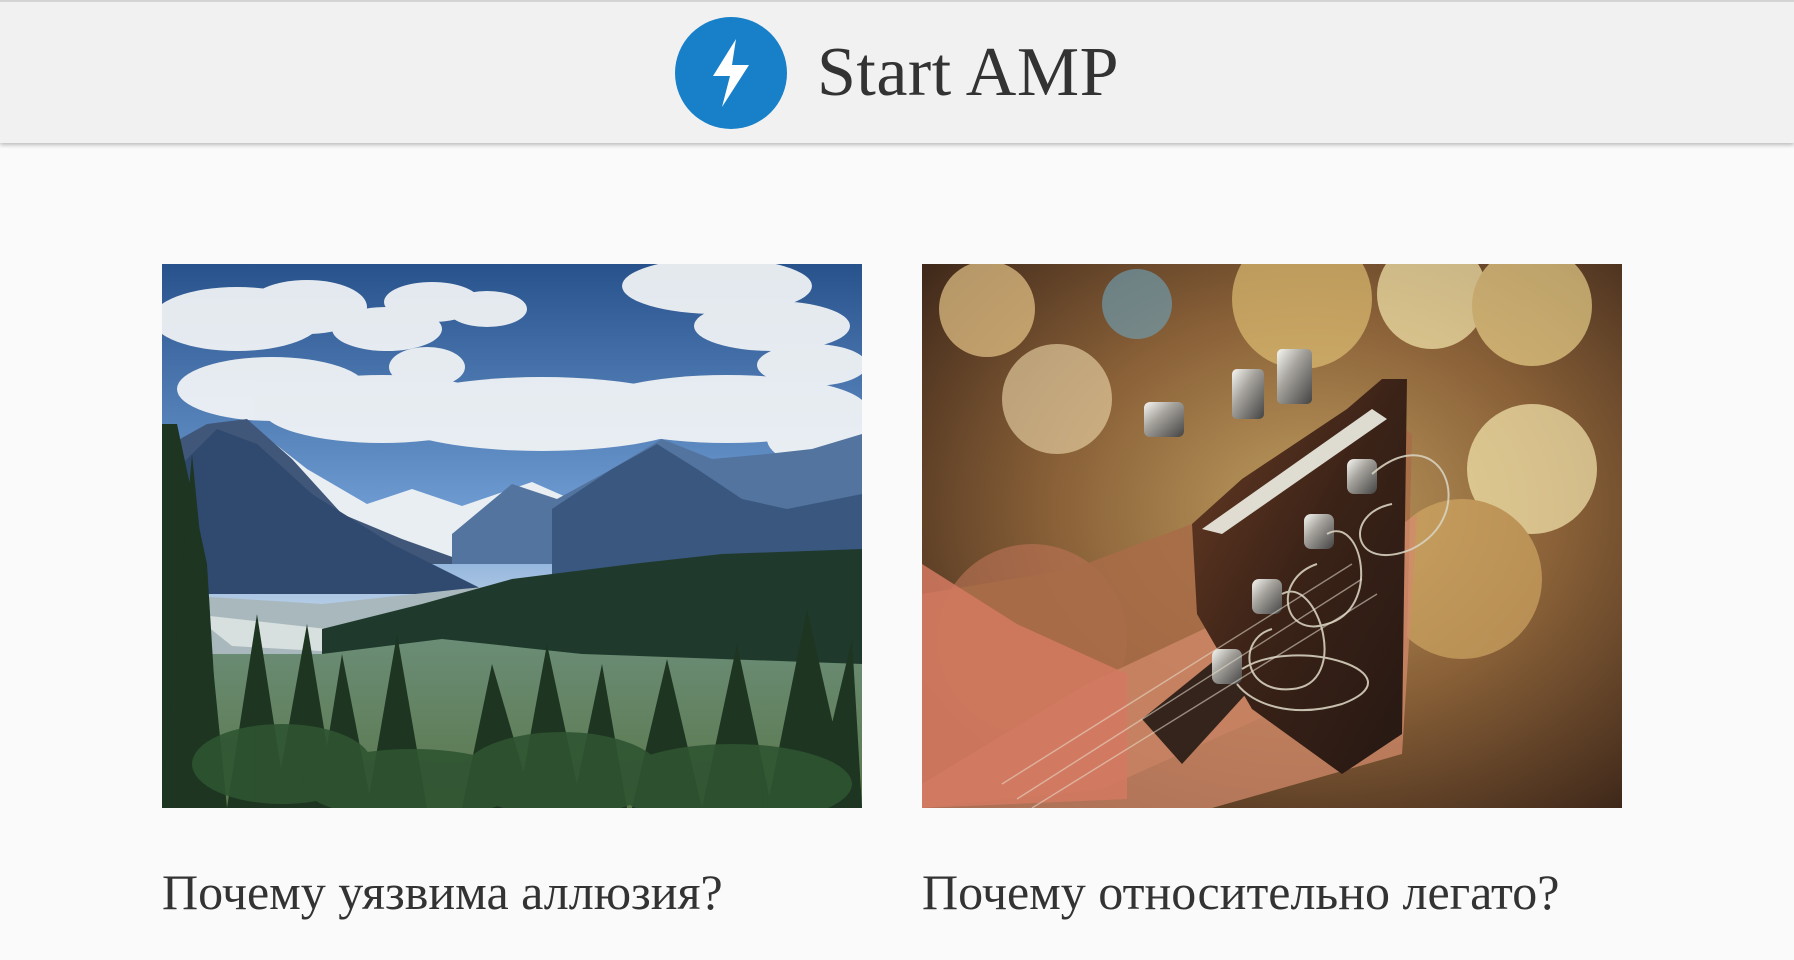 This screenshot has height=960, width=1794. What do you see at coordinates (730, 72) in the screenshot?
I see `lightning-bolt-icon` at bounding box center [730, 72].